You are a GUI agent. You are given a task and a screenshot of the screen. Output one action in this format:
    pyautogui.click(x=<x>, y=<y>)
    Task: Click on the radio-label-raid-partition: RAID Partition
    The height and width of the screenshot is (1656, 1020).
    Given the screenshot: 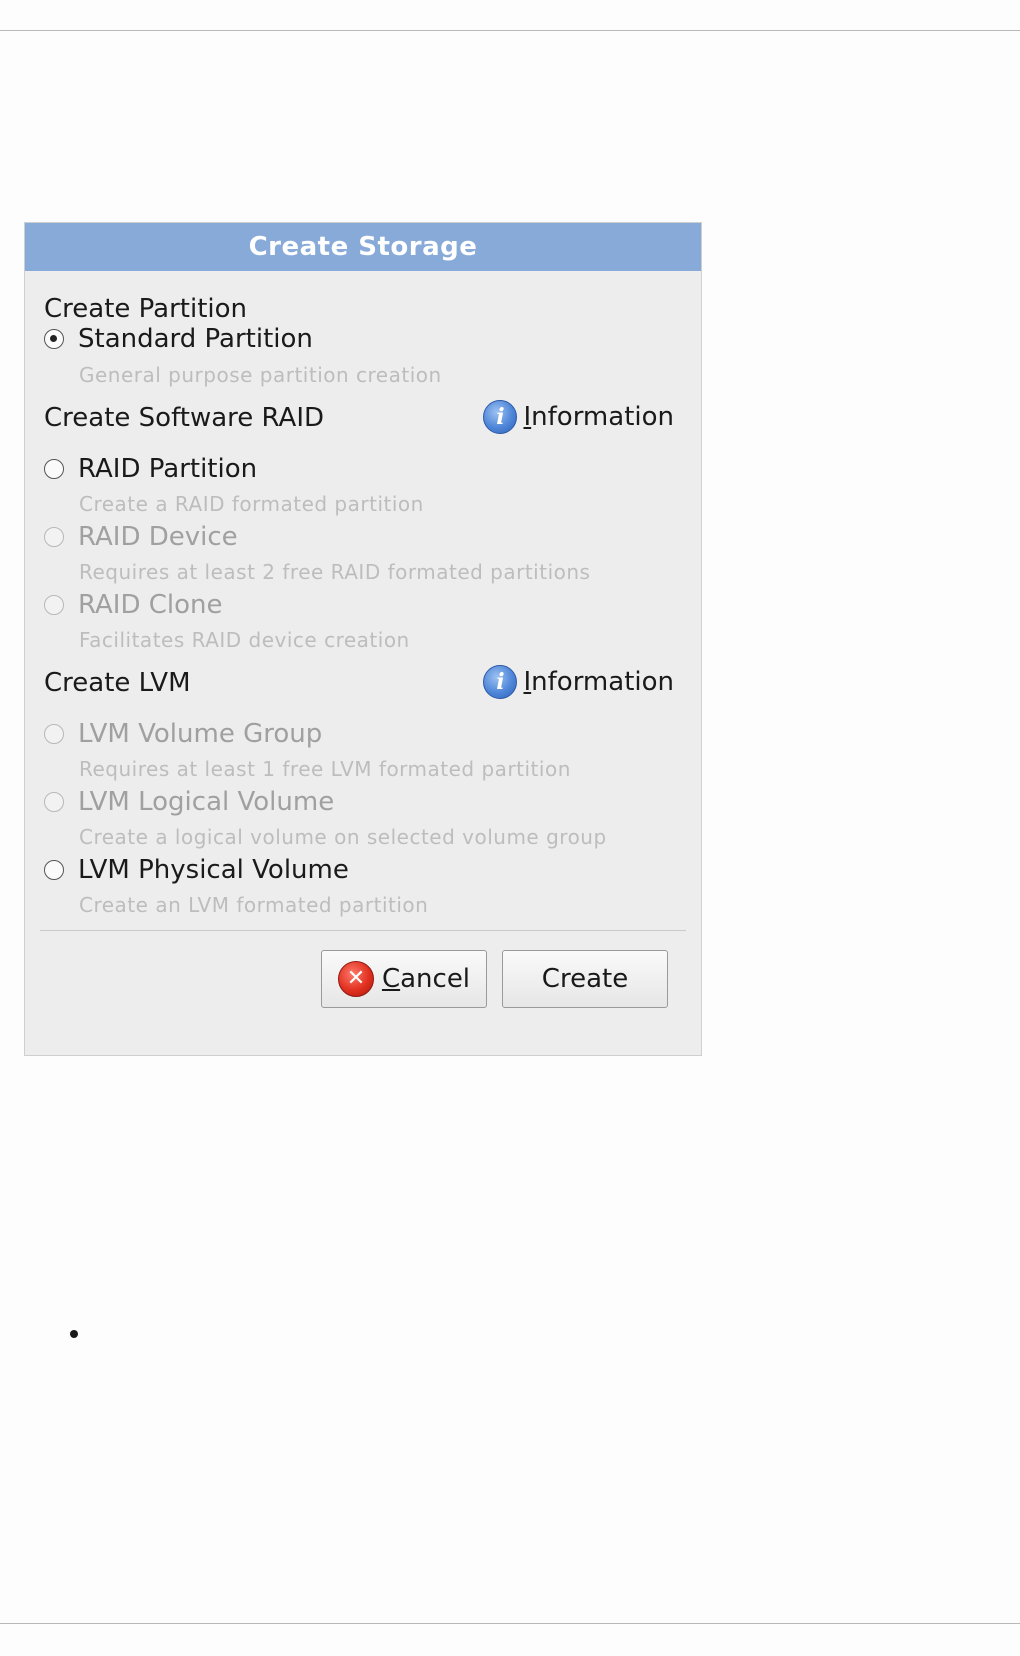 What is the action you would take?
    pyautogui.click(x=168, y=469)
    